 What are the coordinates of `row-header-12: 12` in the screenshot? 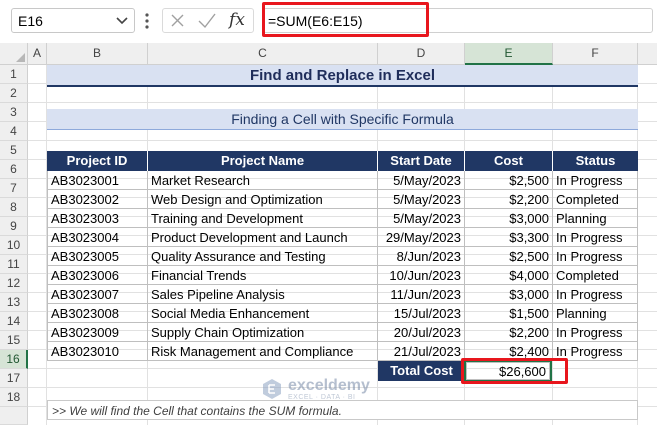 It's located at (14, 283).